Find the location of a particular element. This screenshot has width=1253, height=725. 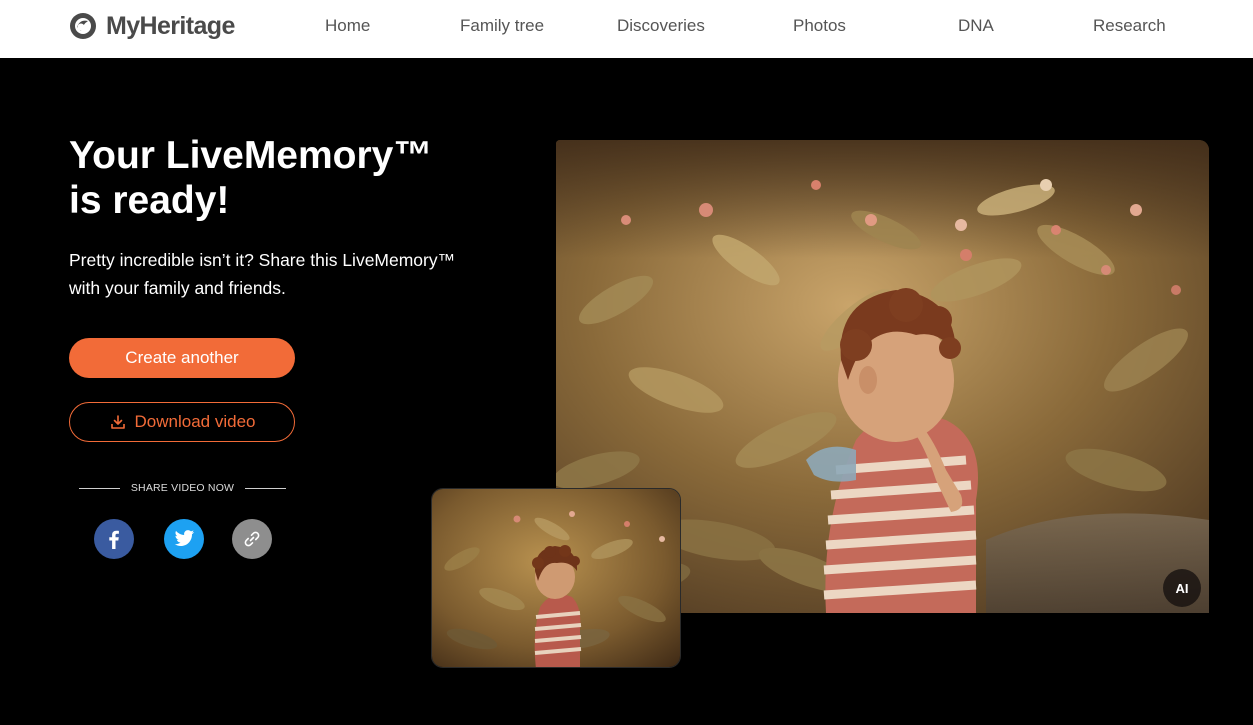

share-label: SHARE VIDEO NOW is located at coordinates (182, 488).